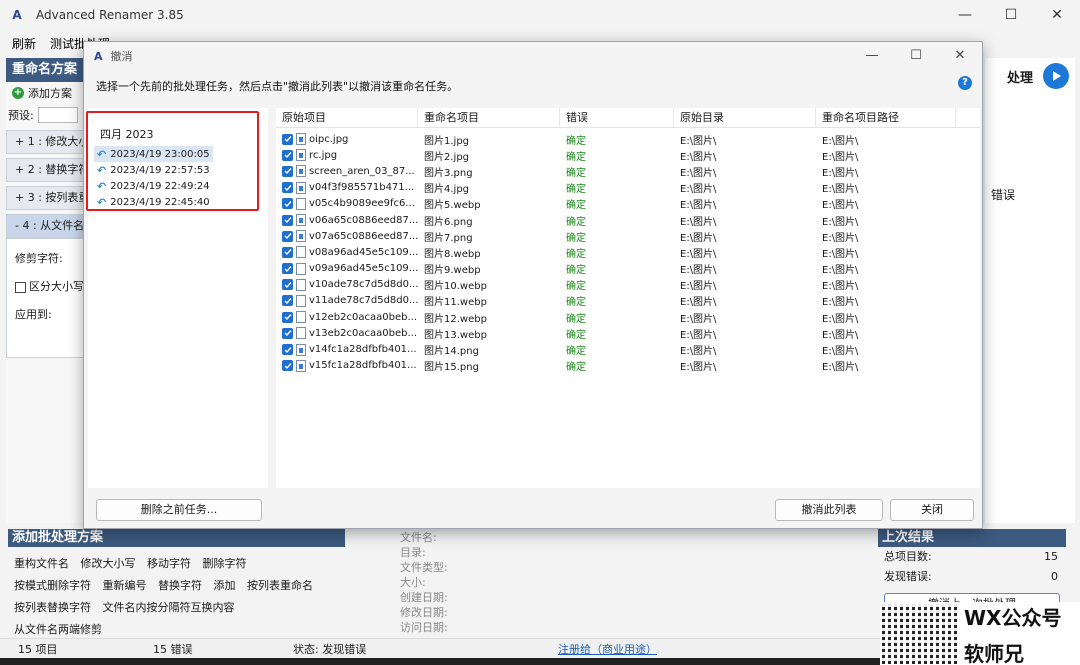 The height and width of the screenshot is (665, 1080). What do you see at coordinates (932, 510) in the screenshot?
I see `close-button: 关闭` at bounding box center [932, 510].